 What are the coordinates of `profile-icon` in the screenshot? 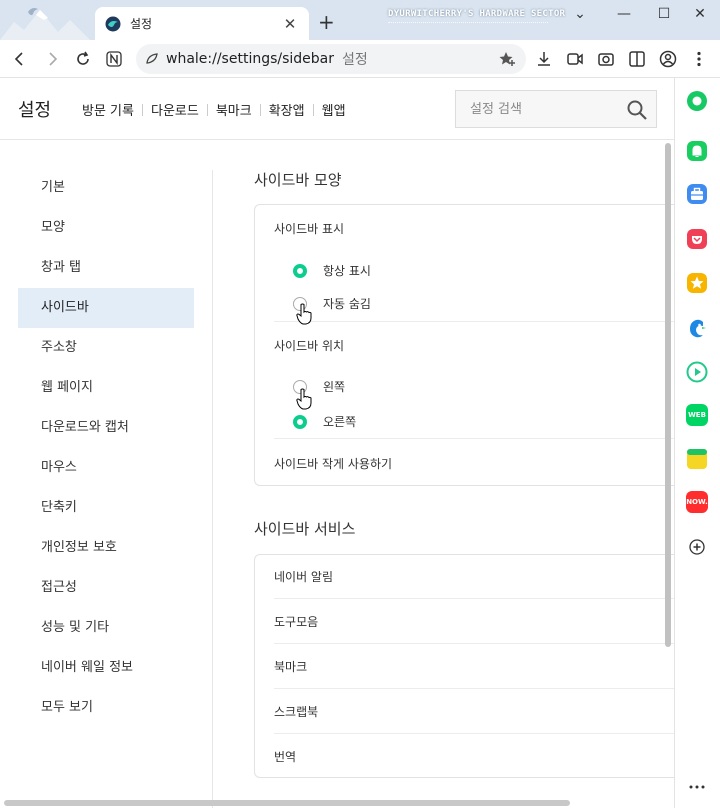 It's located at (668, 59).